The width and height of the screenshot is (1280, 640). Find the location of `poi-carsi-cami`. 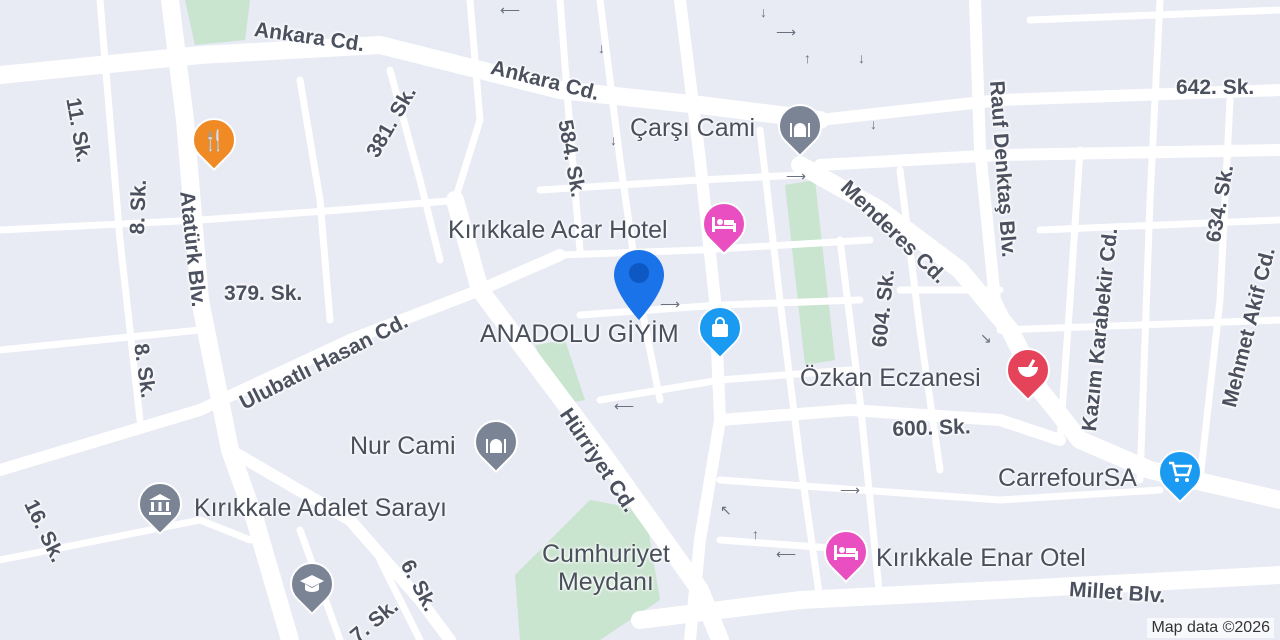

poi-carsi-cami is located at coordinates (800, 126).